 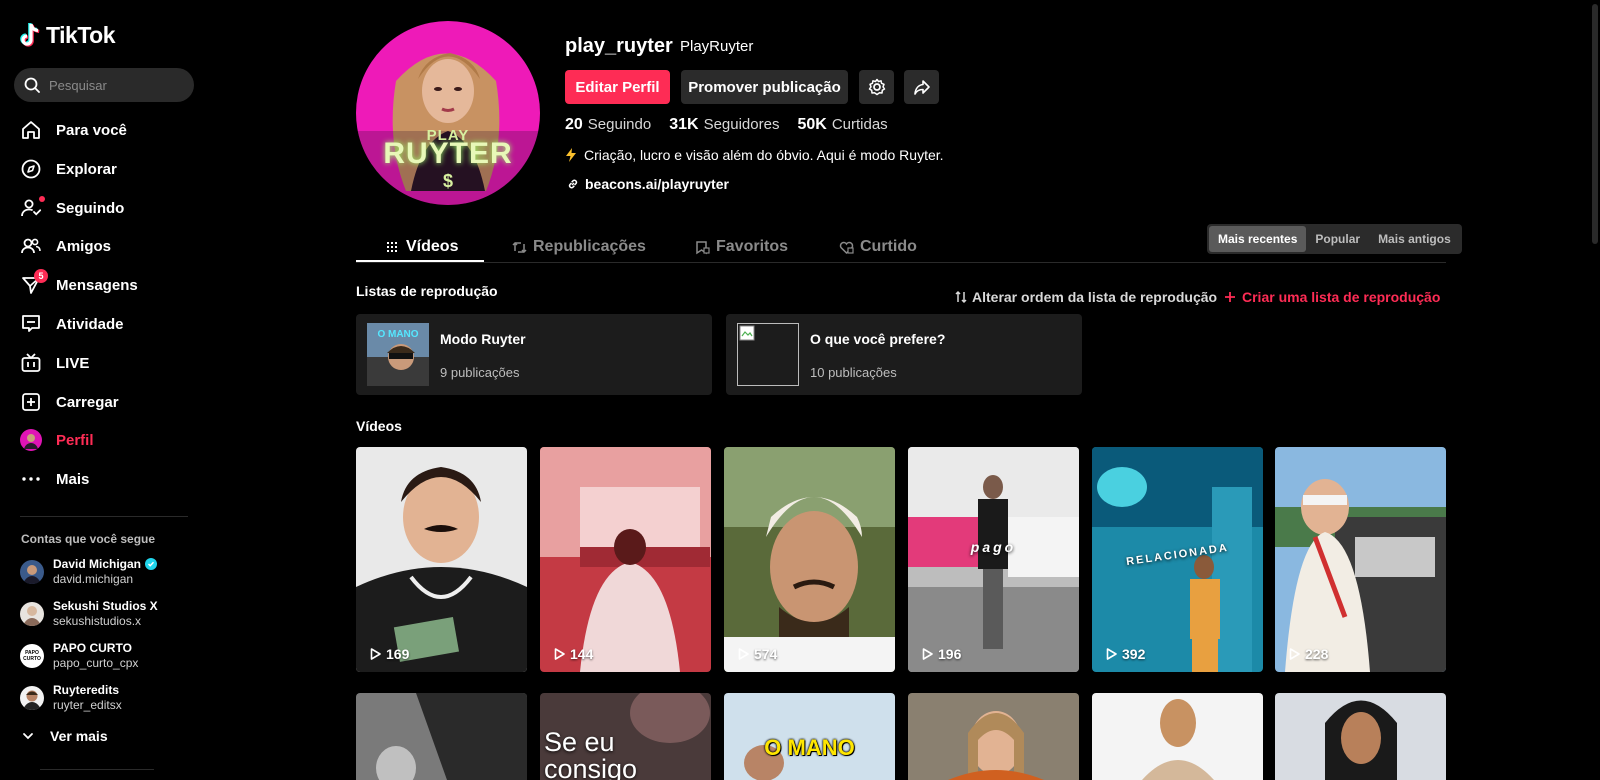 What do you see at coordinates (432, 246) in the screenshot?
I see `tab-label: Vídeos` at bounding box center [432, 246].